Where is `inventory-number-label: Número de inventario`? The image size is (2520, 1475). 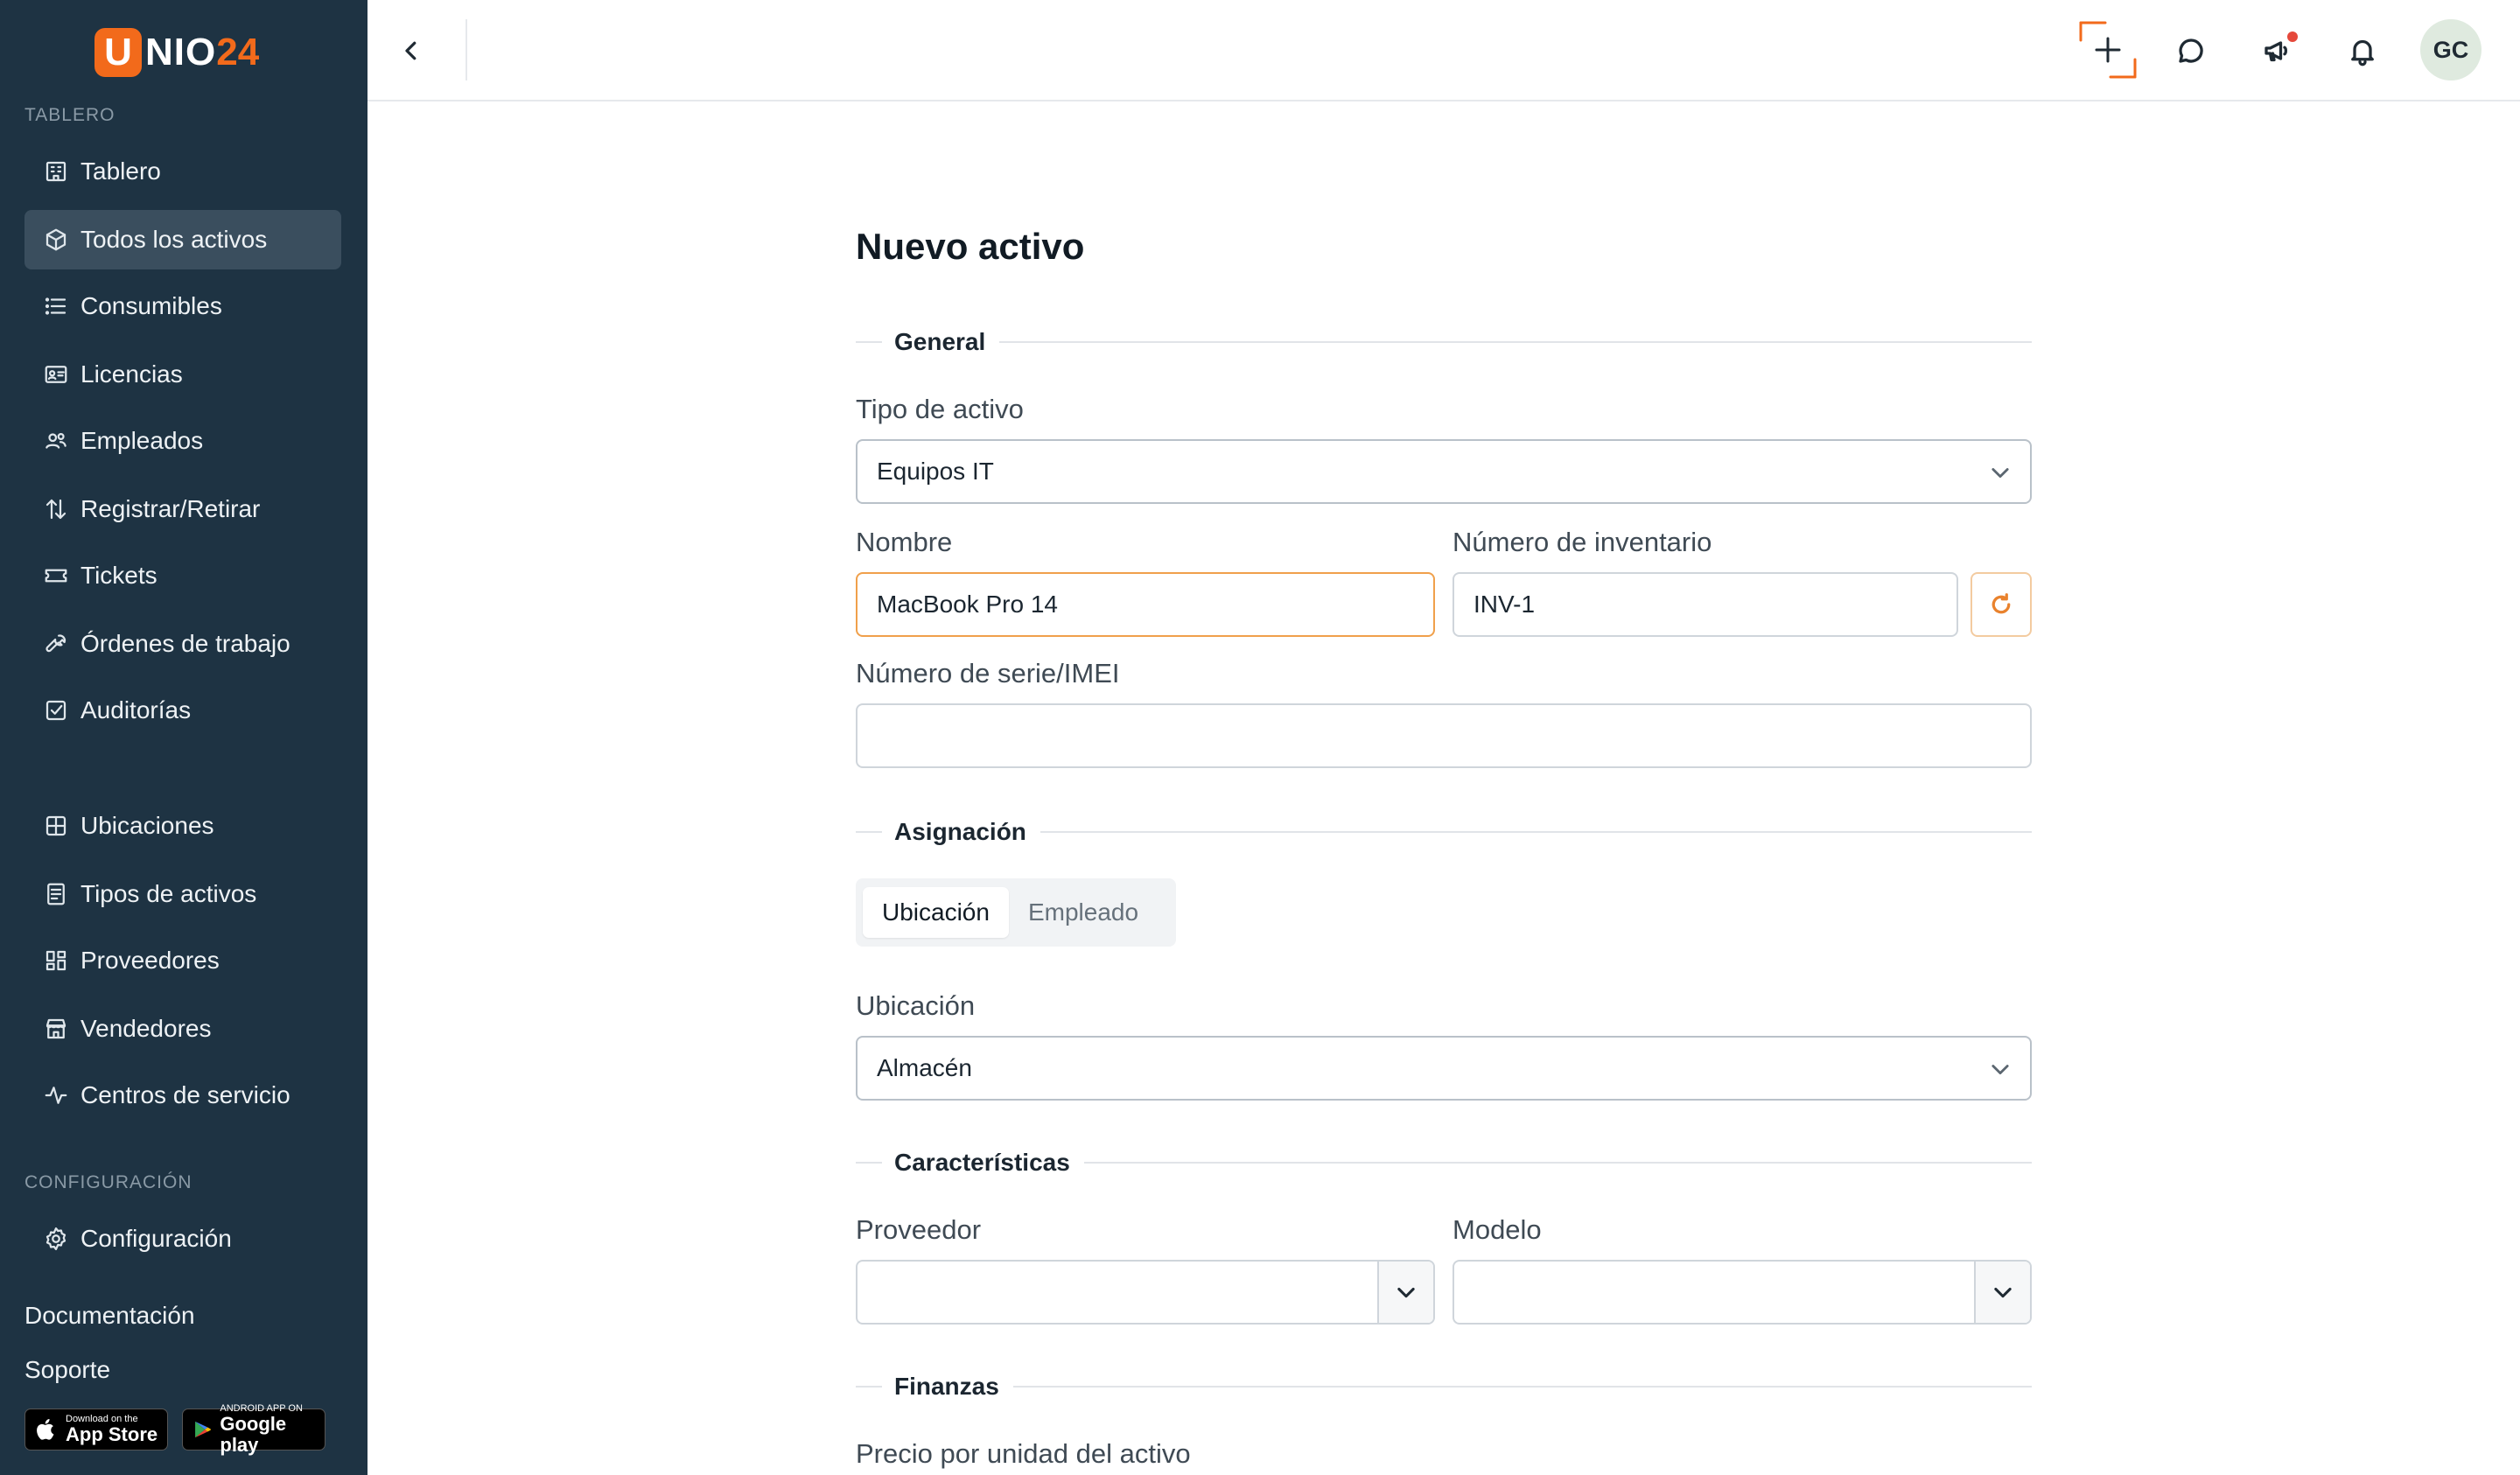 inventory-number-label: Número de inventario is located at coordinates (1582, 542).